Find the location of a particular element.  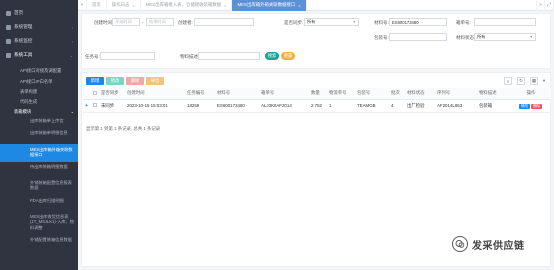

cell-box: ALJ3K0AF2014 is located at coordinates (284, 106).